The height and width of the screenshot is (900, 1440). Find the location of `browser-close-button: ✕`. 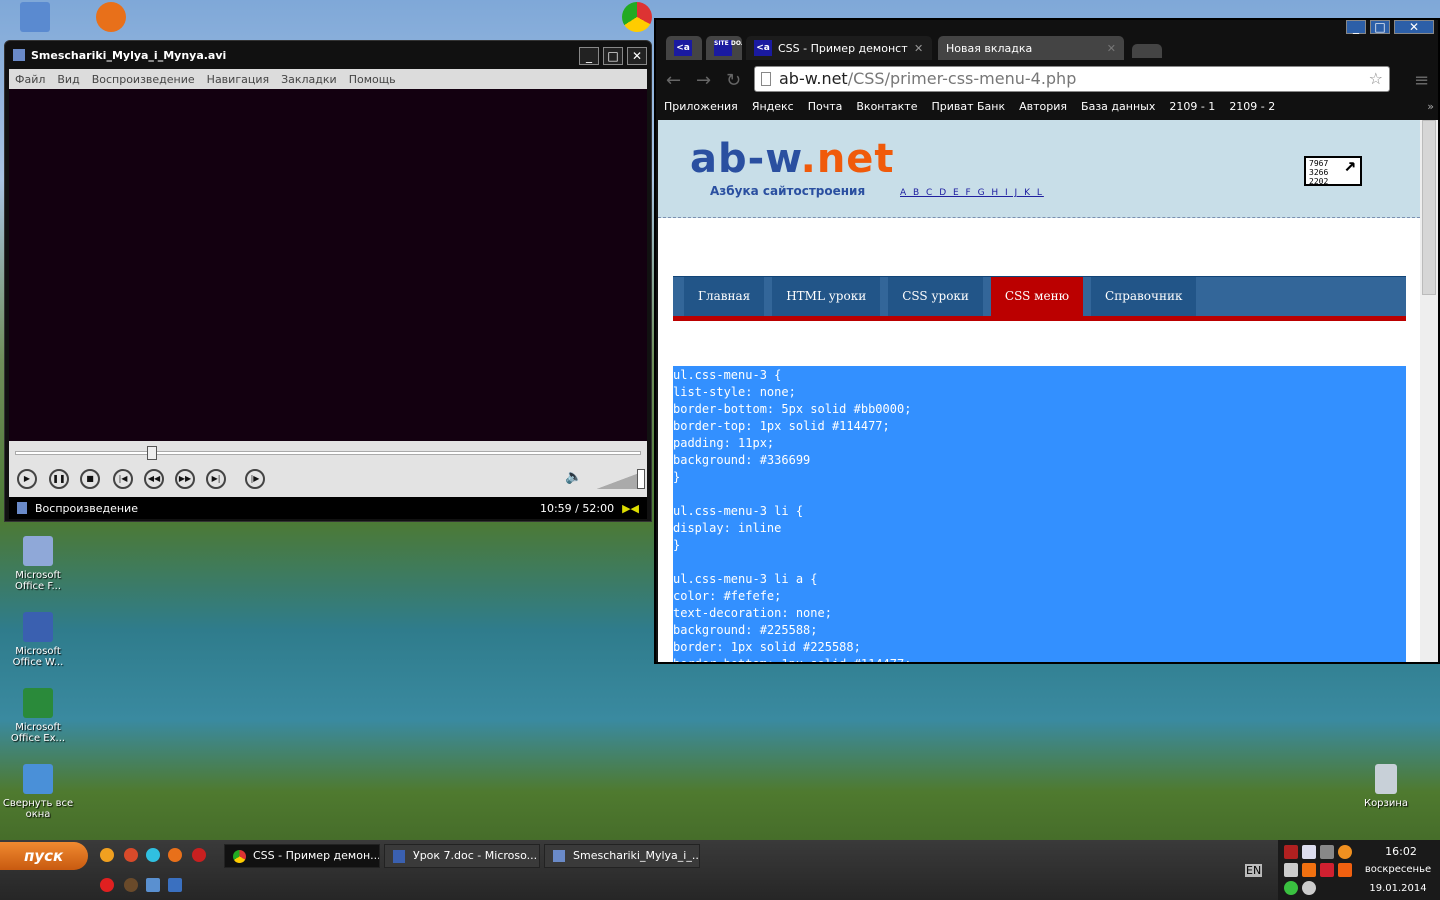

browser-close-button: ✕ is located at coordinates (1414, 27).